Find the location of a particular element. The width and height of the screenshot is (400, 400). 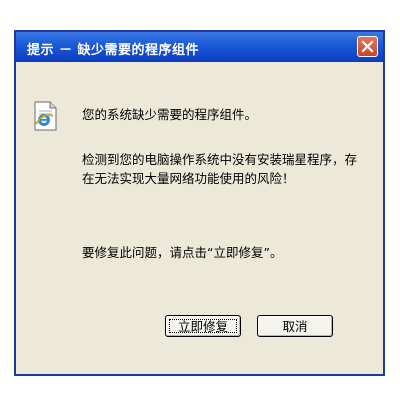

cancel-button: 取消 is located at coordinates (295, 326).